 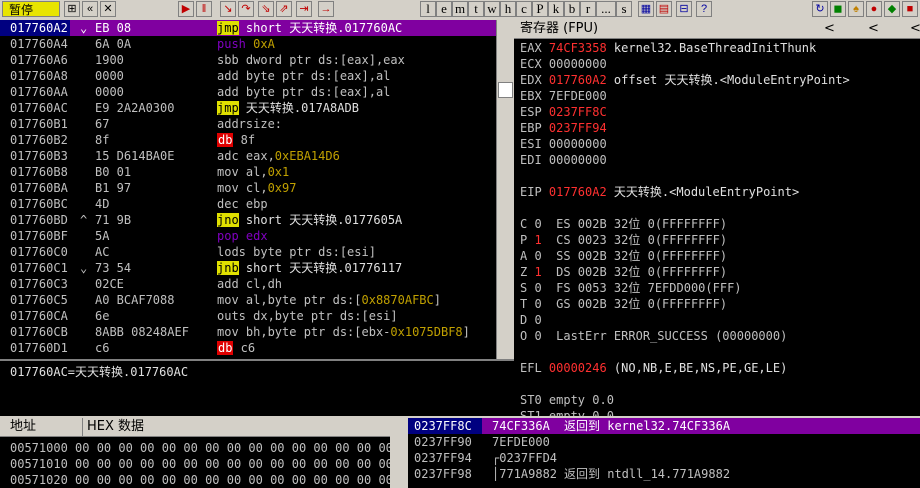 I want to click on disasm-row: 017760B3 15 D614BA0E adc eax,0xEBA14D6, so click(x=248, y=156).